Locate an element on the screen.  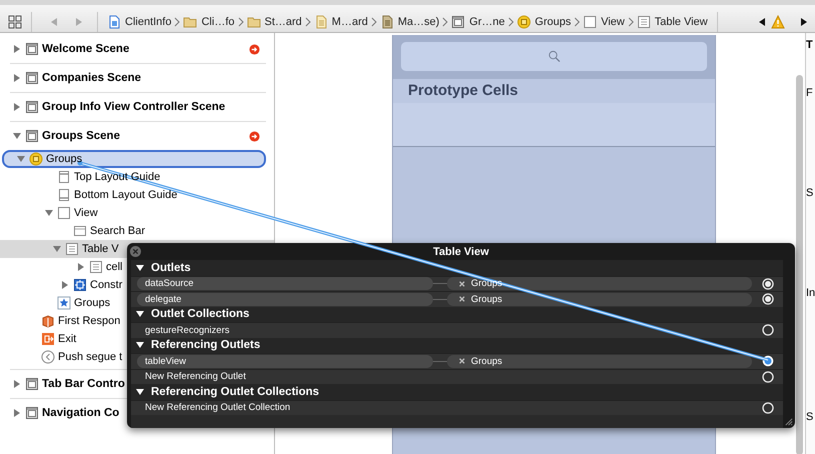
section-title: Referencing Outlets is located at coordinates (205, 345).